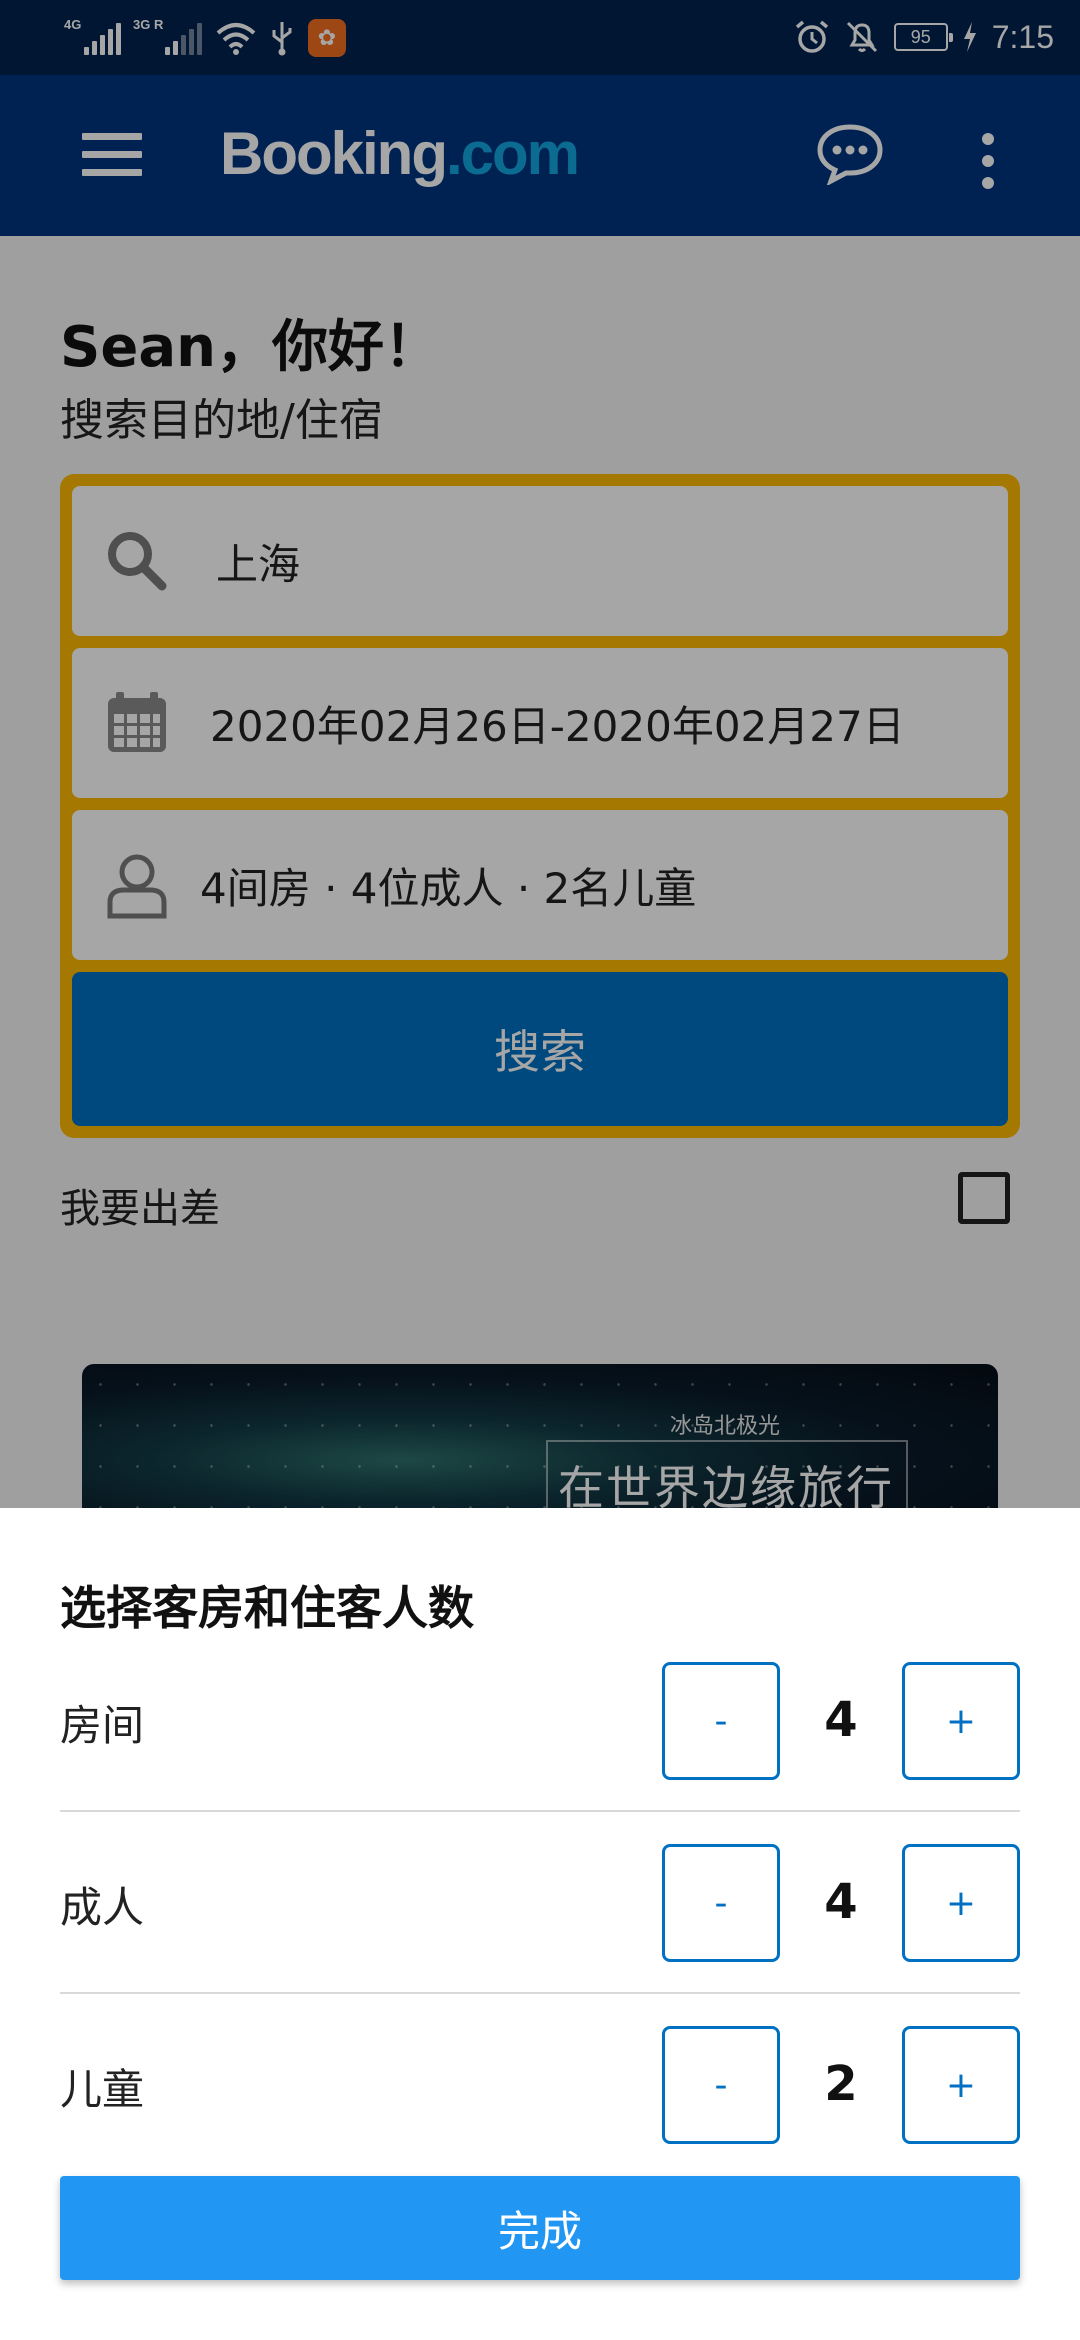 The width and height of the screenshot is (1080, 2340). What do you see at coordinates (961, 1903) in the screenshot?
I see `adults-increase-button: +` at bounding box center [961, 1903].